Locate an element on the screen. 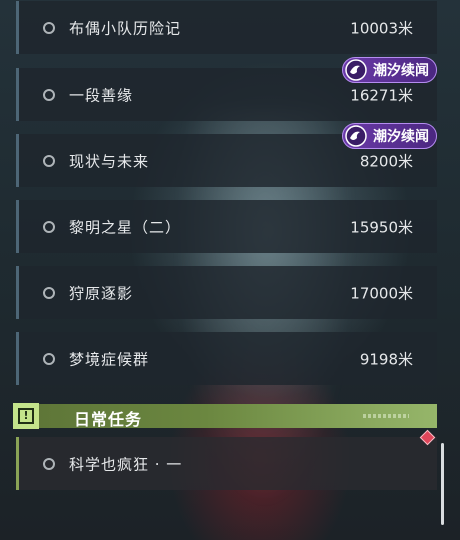 This screenshot has width=460, height=540. quest-item-1: 布偶小队历险记 10003米 is located at coordinates (226, 27).